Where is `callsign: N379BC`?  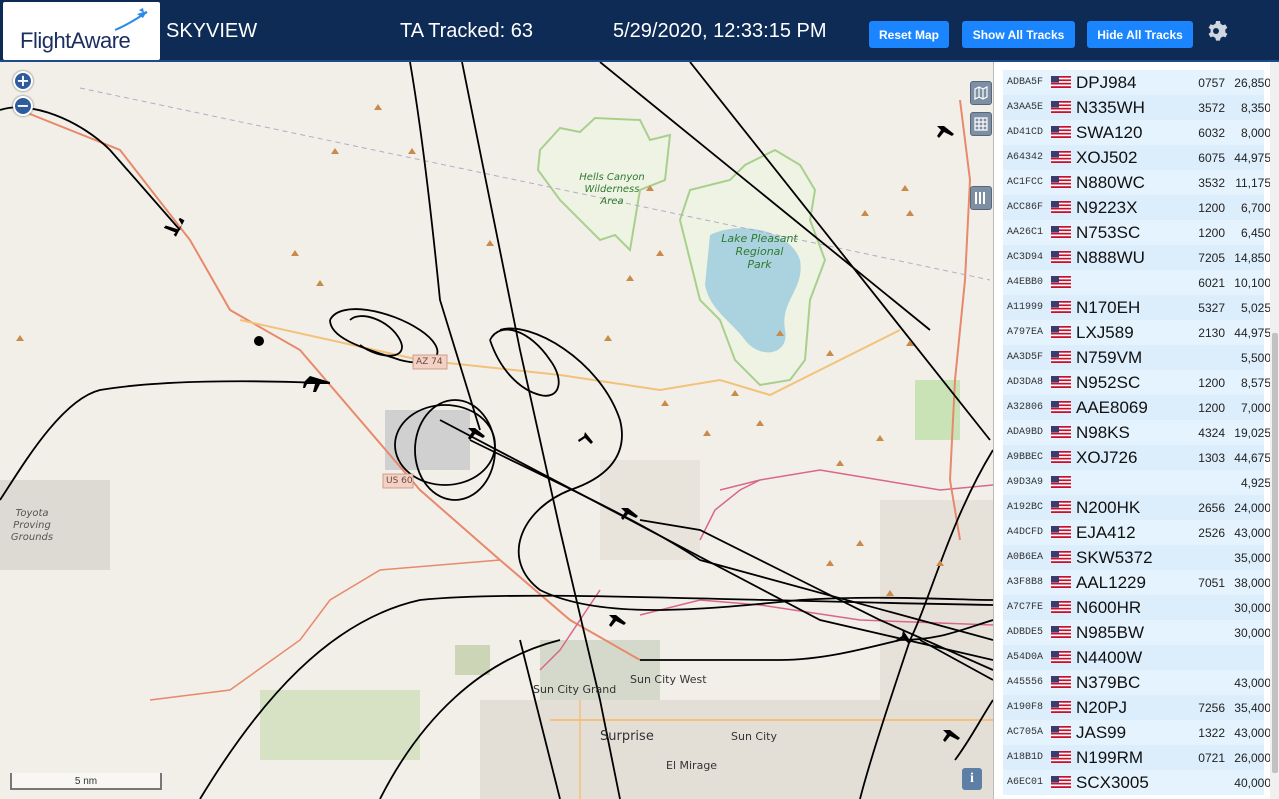
callsign: N379BC is located at coordinates (1108, 682).